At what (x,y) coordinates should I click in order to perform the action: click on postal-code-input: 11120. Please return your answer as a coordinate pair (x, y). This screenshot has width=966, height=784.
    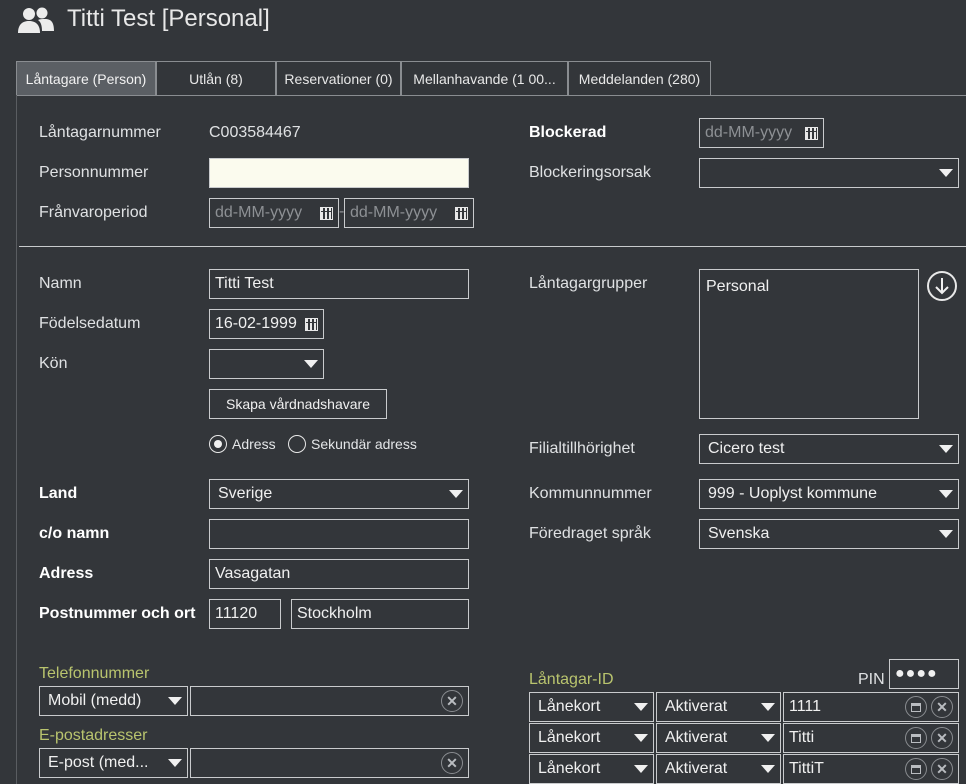
    Looking at the image, I should click on (245, 614).